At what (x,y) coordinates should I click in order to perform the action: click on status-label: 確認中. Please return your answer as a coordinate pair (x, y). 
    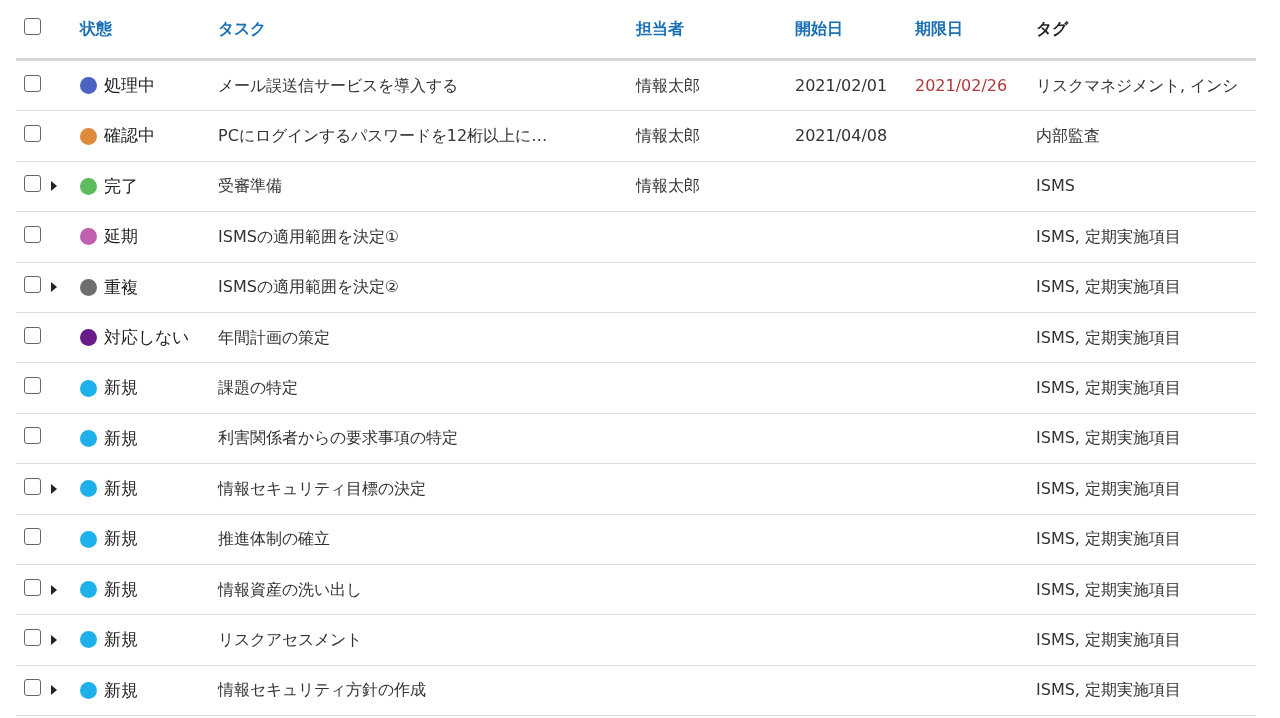
    Looking at the image, I should click on (129, 136).